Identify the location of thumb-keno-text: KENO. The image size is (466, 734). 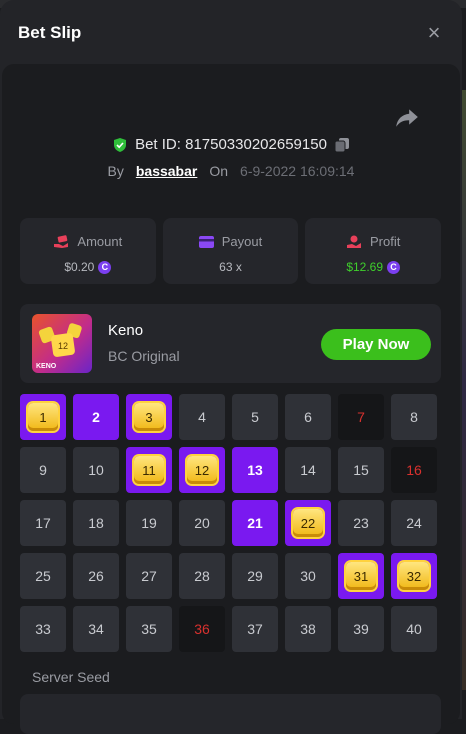
(46, 366).